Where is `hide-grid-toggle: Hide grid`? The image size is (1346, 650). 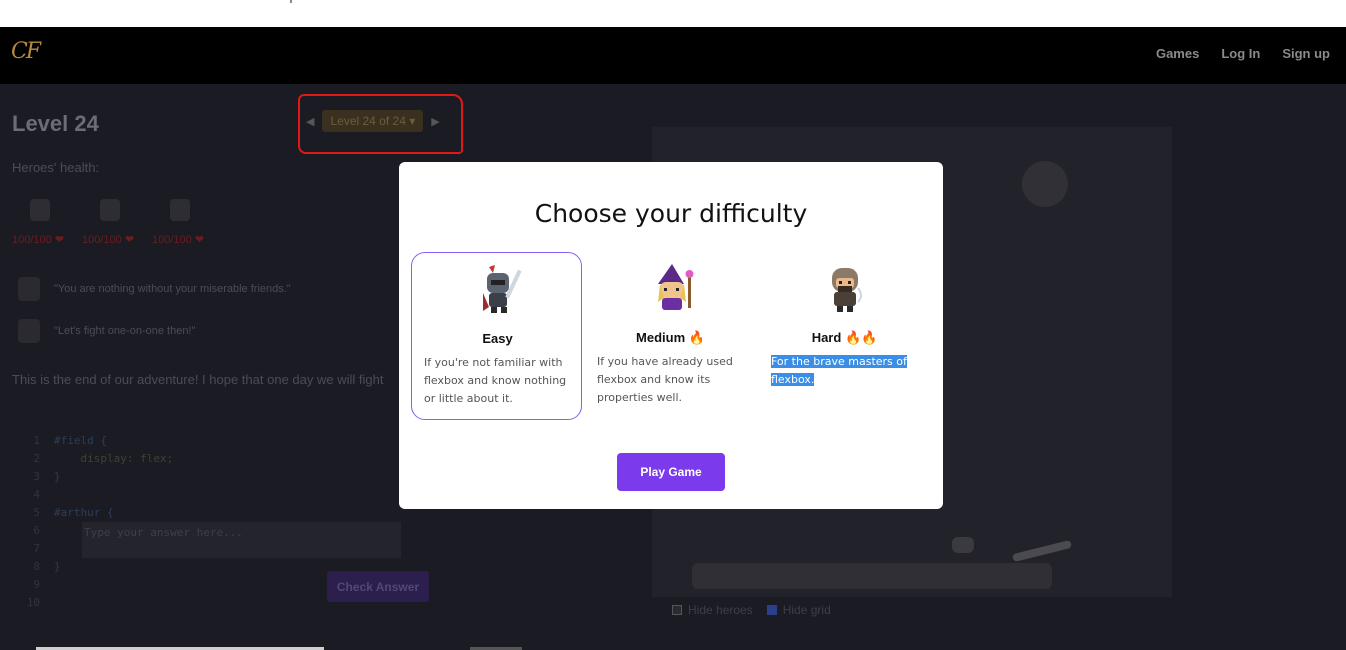 hide-grid-toggle: Hide grid is located at coordinates (798, 610).